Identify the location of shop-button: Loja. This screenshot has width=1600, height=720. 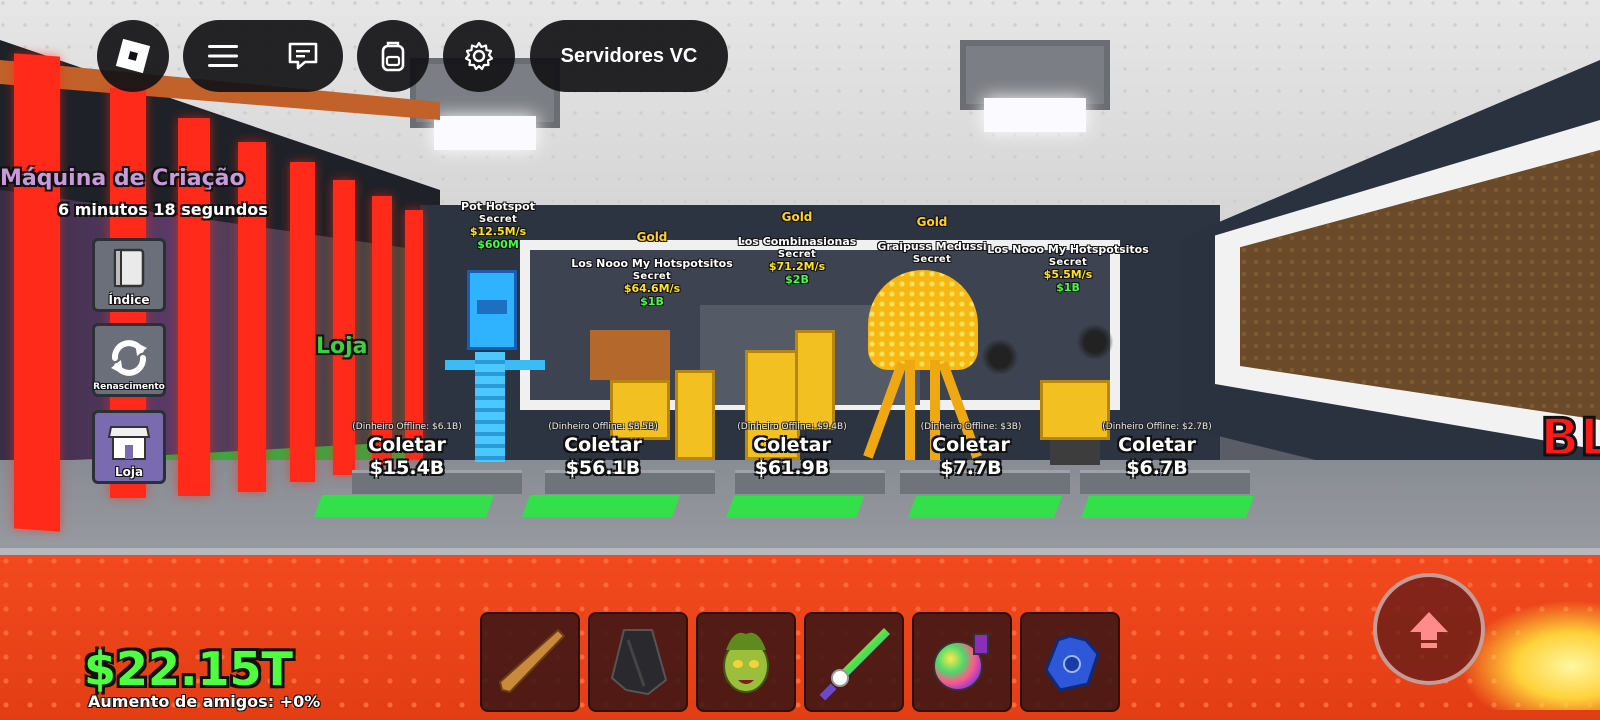
(129, 447).